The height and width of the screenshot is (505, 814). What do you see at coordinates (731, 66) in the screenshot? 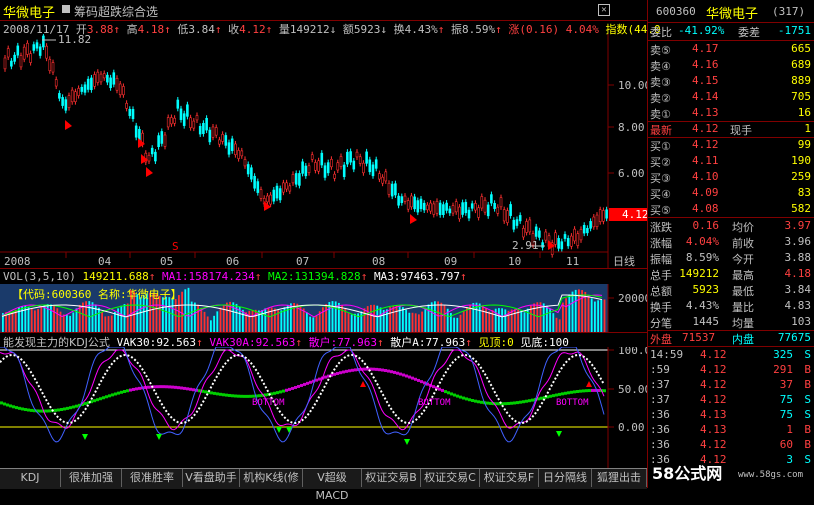
I see `sell-row: 卖④ 4.16 689` at bounding box center [731, 66].